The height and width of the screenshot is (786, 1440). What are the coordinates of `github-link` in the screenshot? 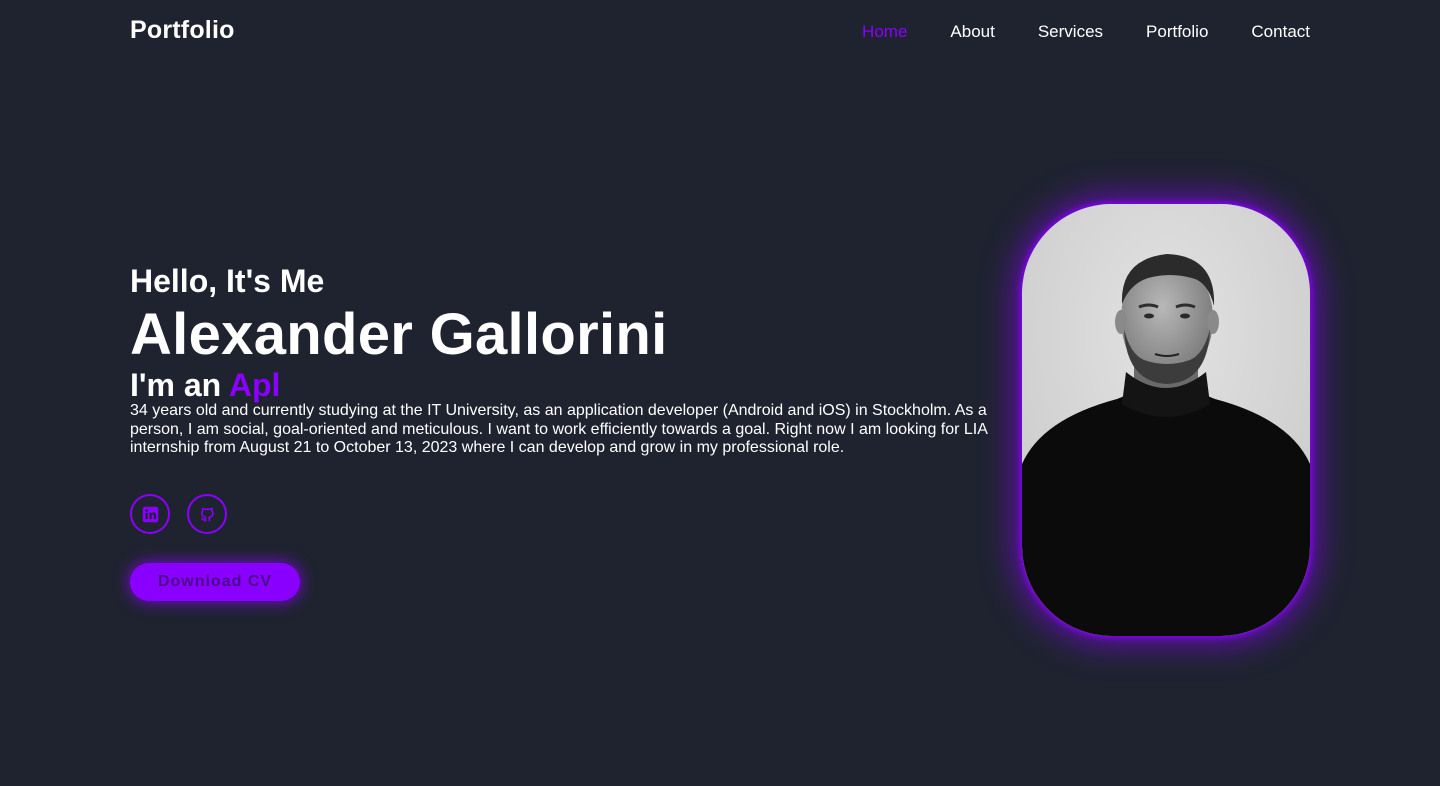 It's located at (207, 514).